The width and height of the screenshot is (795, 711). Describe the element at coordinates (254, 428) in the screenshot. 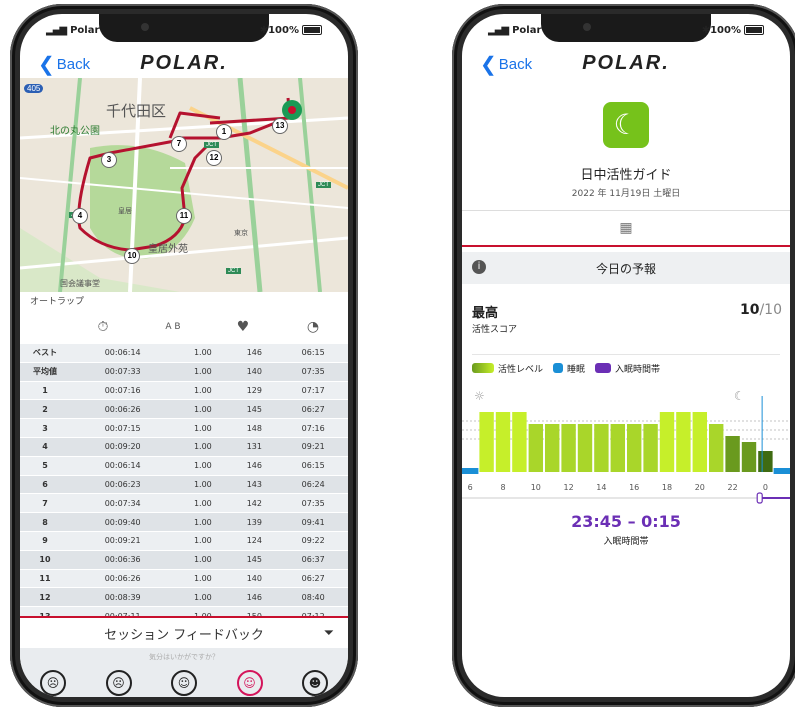

I see `lap-cell-hr: 148` at that location.